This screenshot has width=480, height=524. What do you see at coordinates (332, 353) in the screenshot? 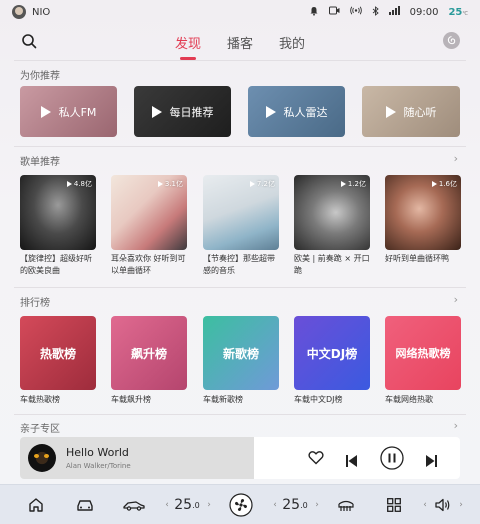
I see `chart-cover: 中文DJ榜` at bounding box center [332, 353].